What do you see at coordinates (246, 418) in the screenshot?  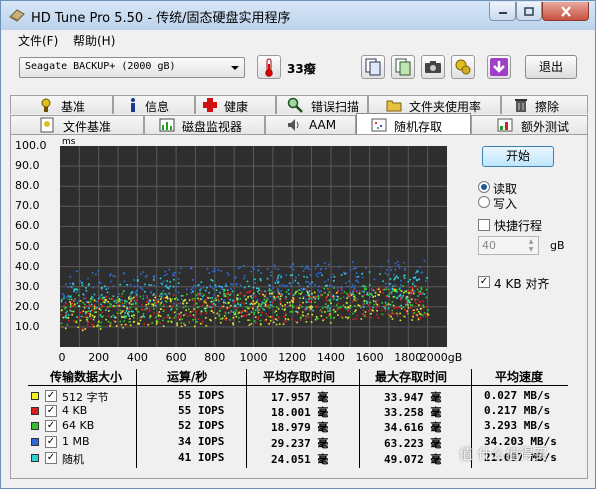 I see `col-divider` at bounding box center [246, 418].